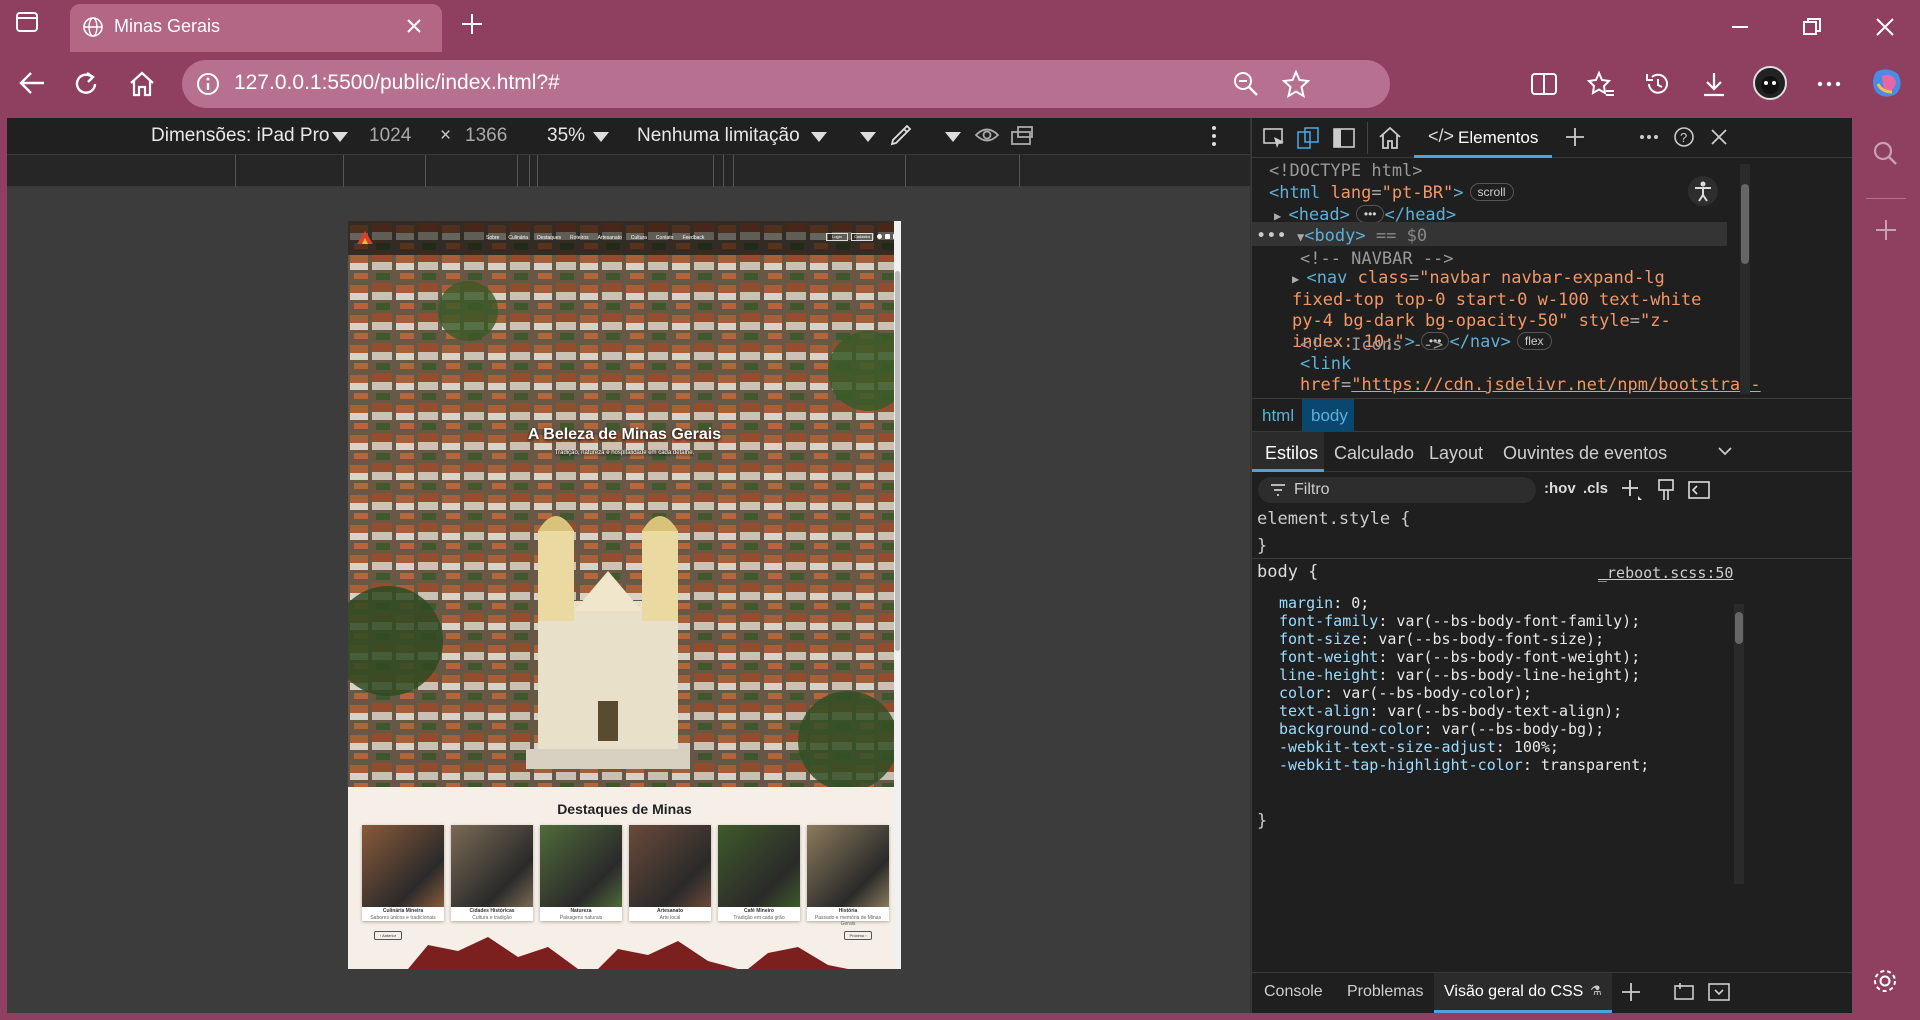 The width and height of the screenshot is (1920, 1020). What do you see at coordinates (1306, 603) in the screenshot?
I see `css-property: margin` at bounding box center [1306, 603].